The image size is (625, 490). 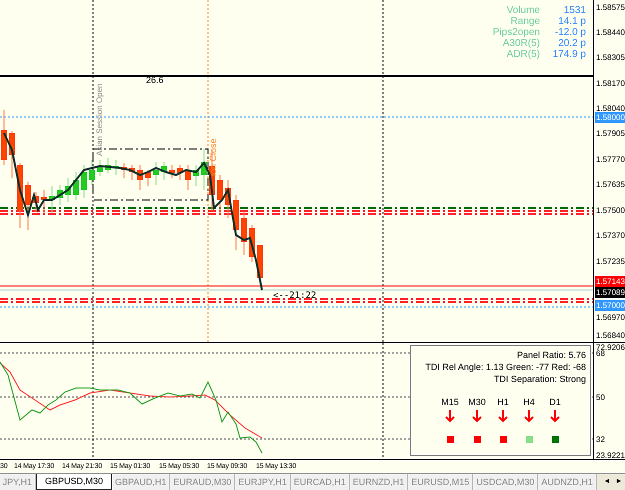 I want to click on price-label: 1.56970, so click(x=610, y=317).